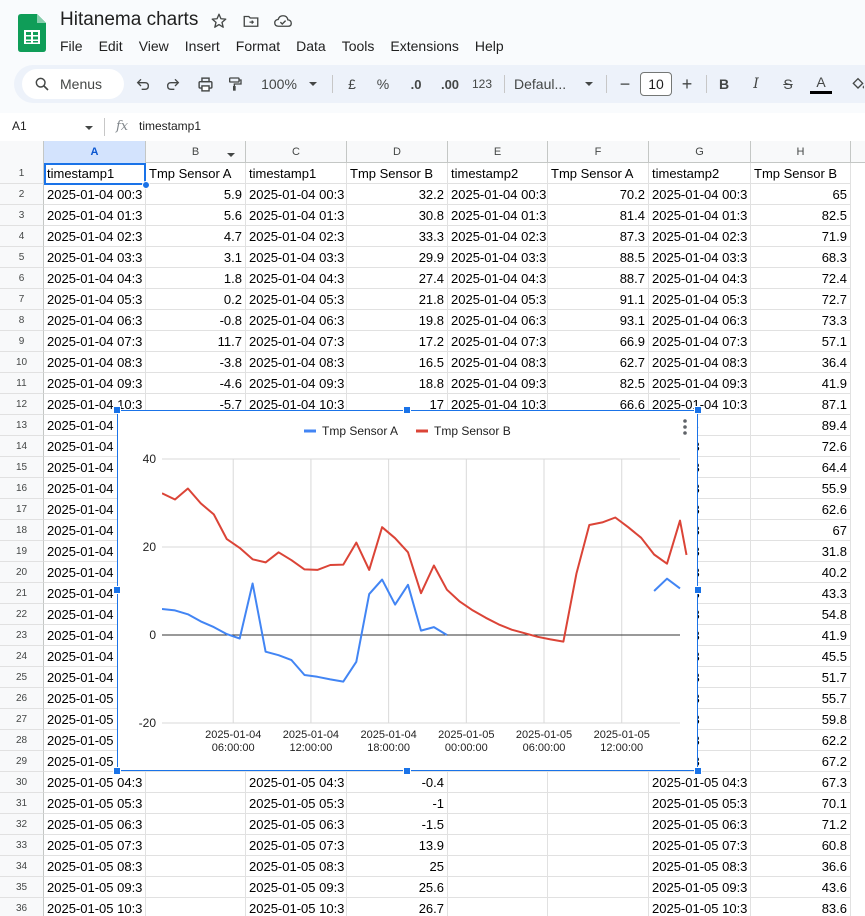 The width and height of the screenshot is (865, 916). What do you see at coordinates (498, 341) in the screenshot?
I see `cell-e9: 2025-01-04 07:3` at bounding box center [498, 341].